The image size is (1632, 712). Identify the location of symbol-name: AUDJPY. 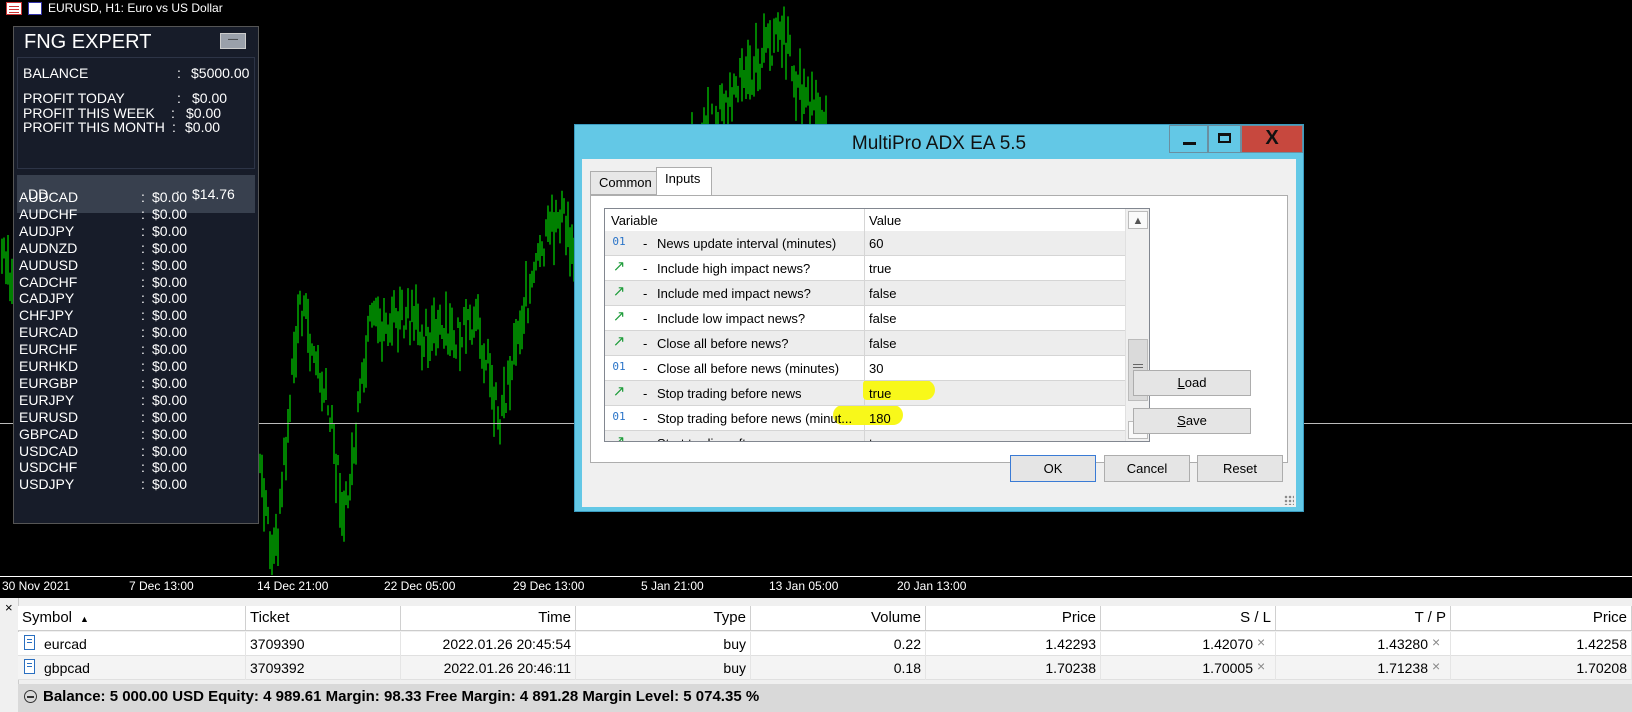
(47, 230).